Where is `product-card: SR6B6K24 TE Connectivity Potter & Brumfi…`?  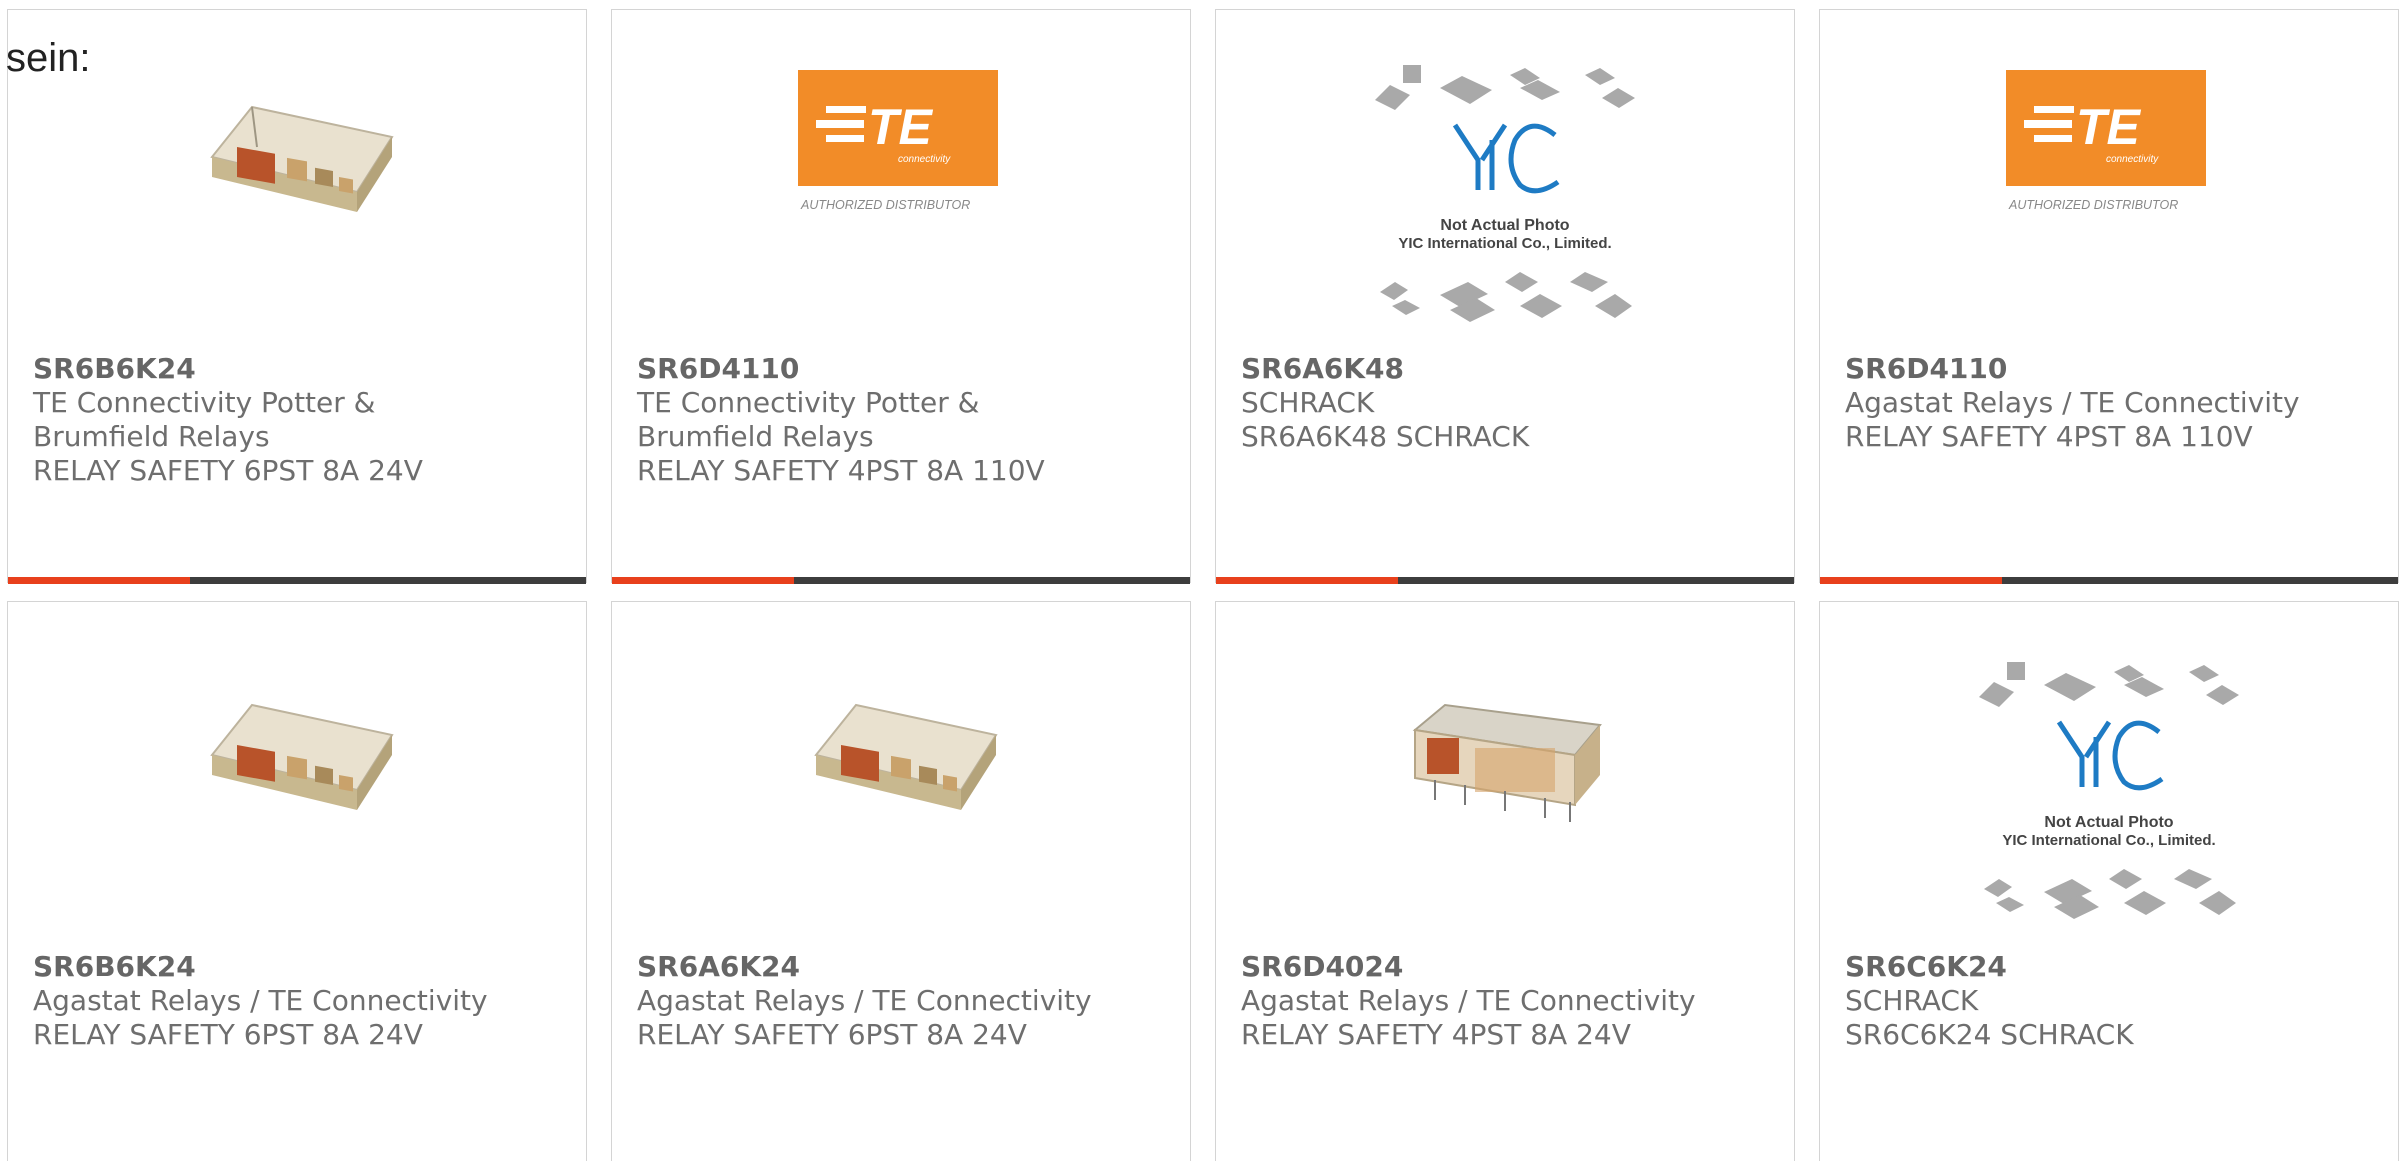
product-card: SR6B6K24 TE Connectivity Potter & Brumfi… is located at coordinates (297, 296).